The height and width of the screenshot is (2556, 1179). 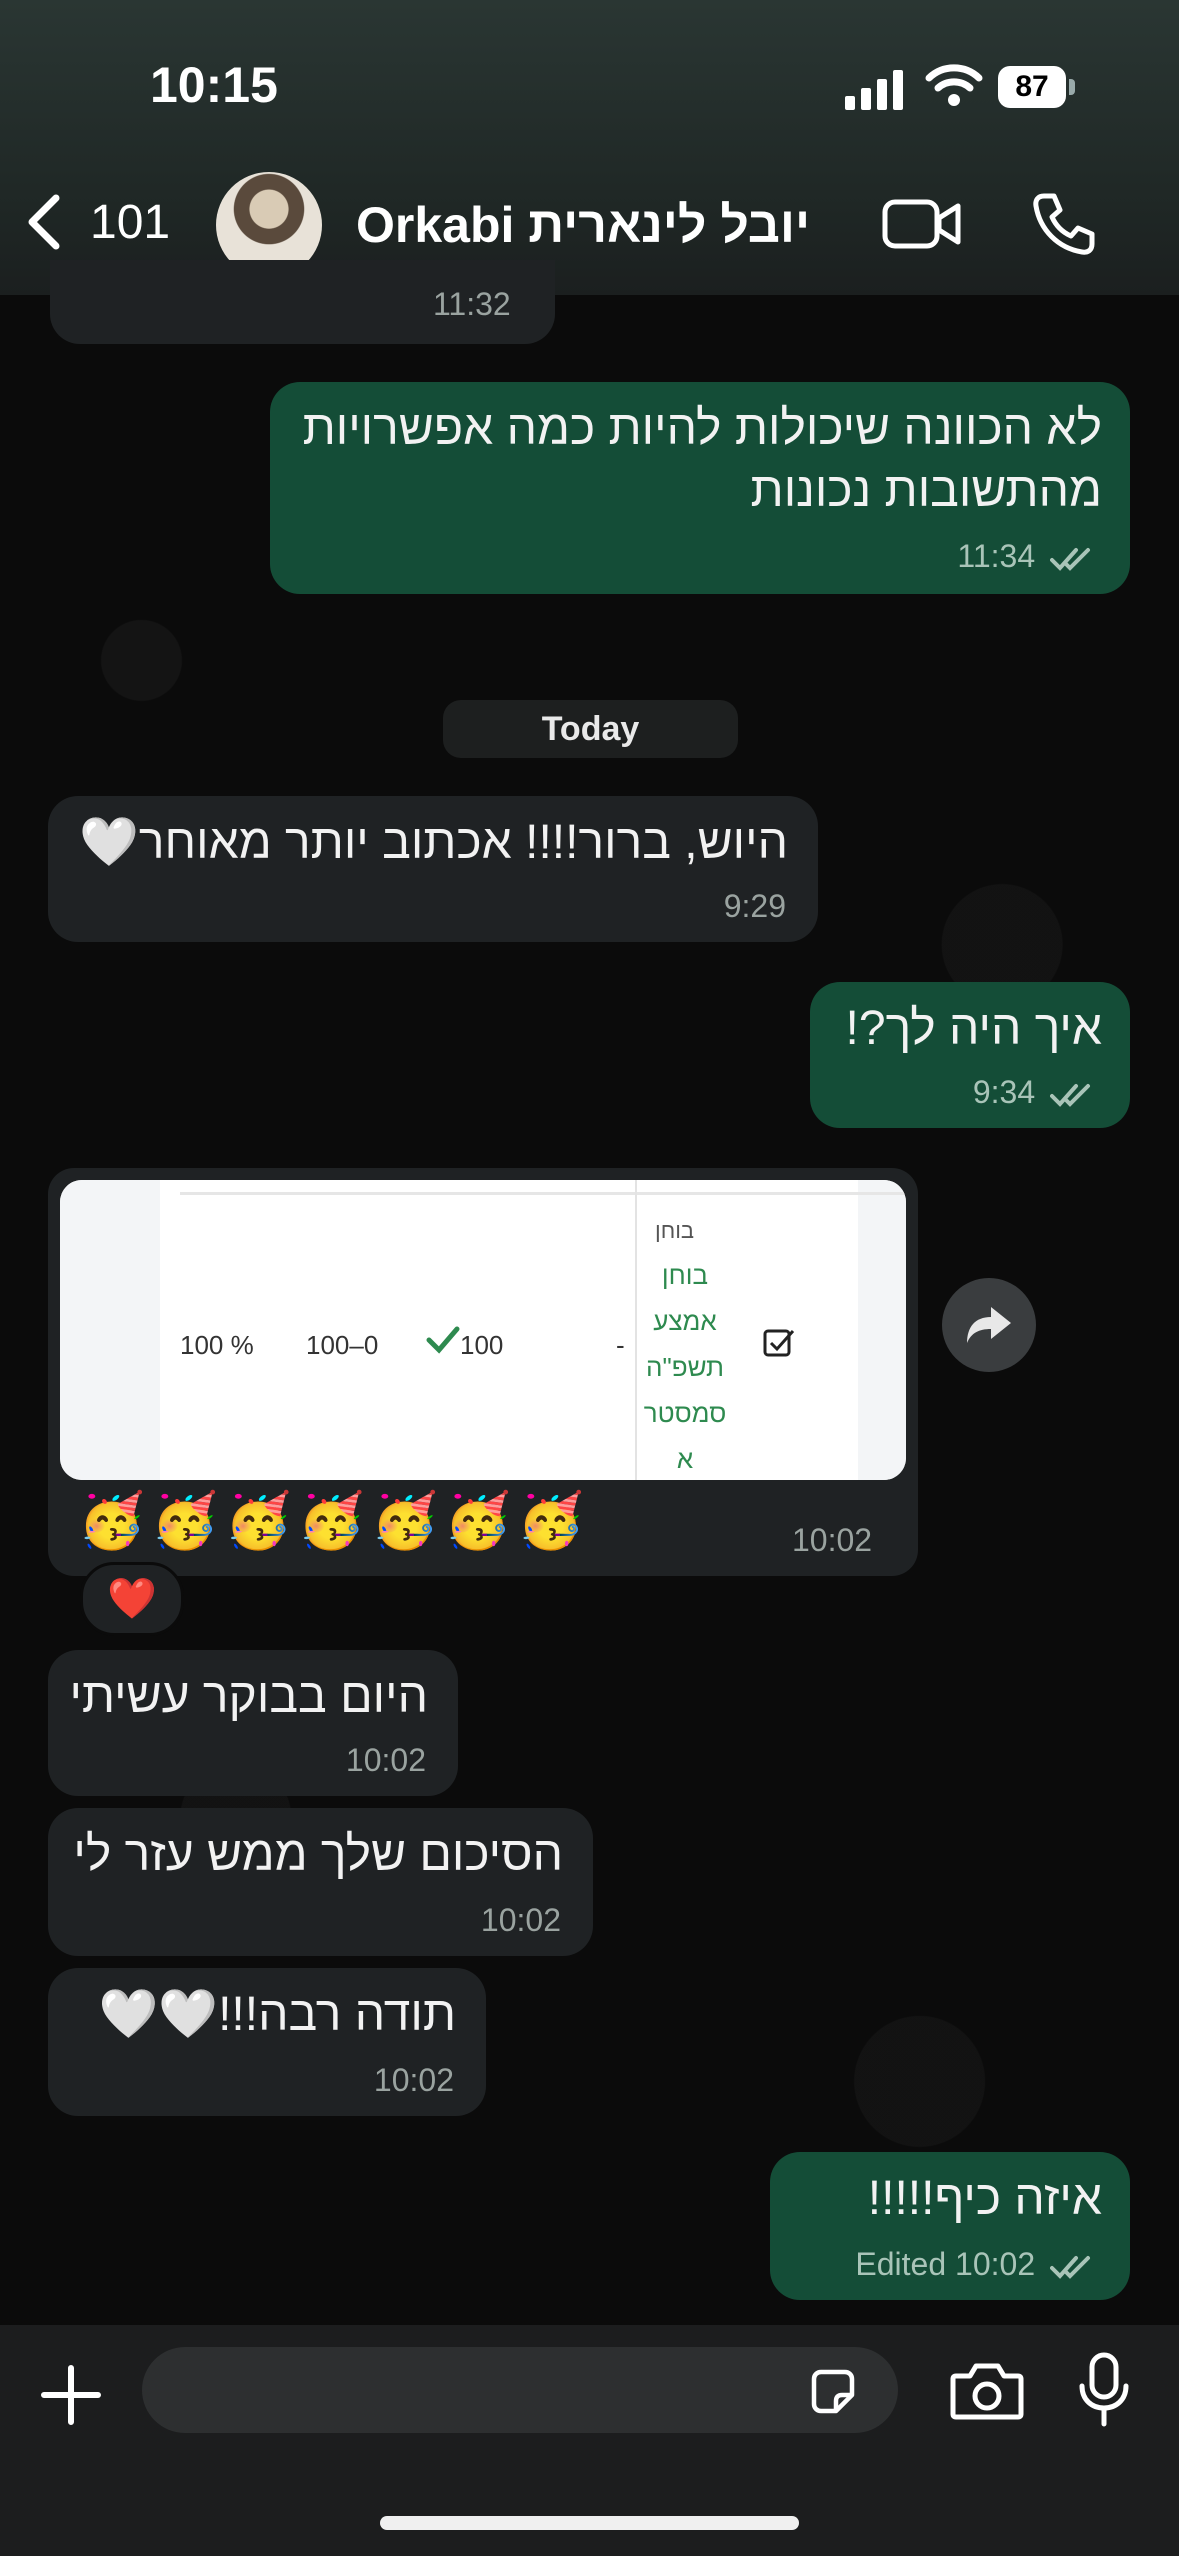 What do you see at coordinates (1064, 224) in the screenshot?
I see `phone-call-icon` at bounding box center [1064, 224].